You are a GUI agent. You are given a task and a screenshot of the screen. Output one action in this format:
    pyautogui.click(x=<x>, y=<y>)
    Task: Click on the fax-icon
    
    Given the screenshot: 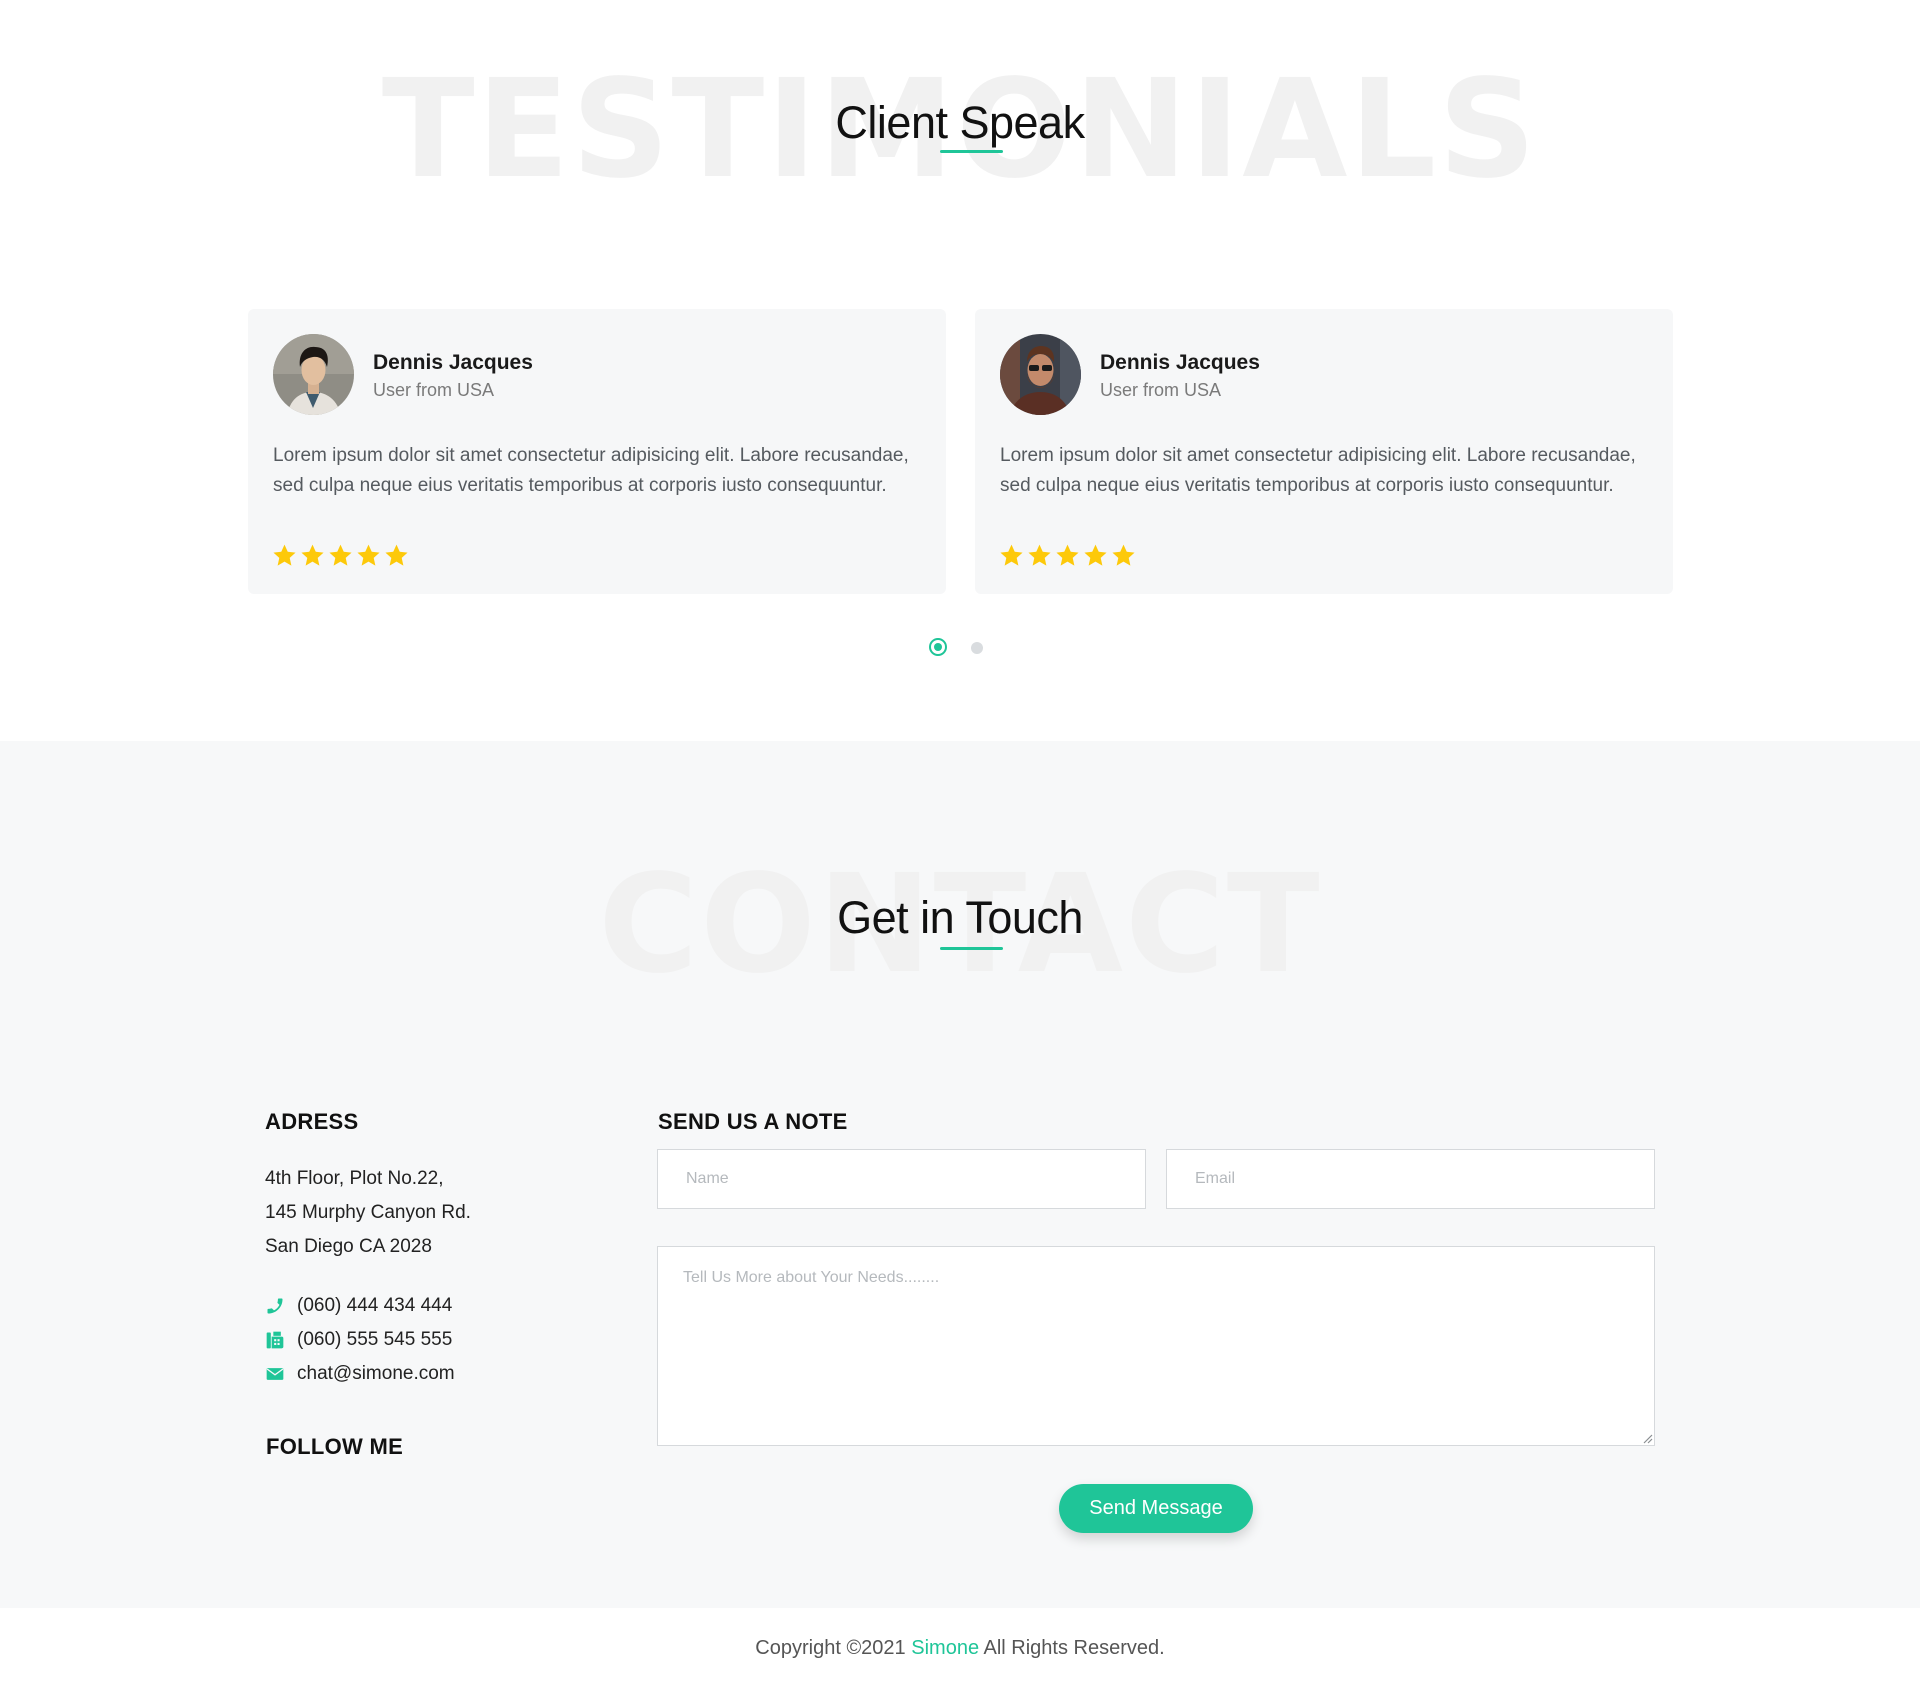 What is the action you would take?
    pyautogui.click(x=275, y=1340)
    